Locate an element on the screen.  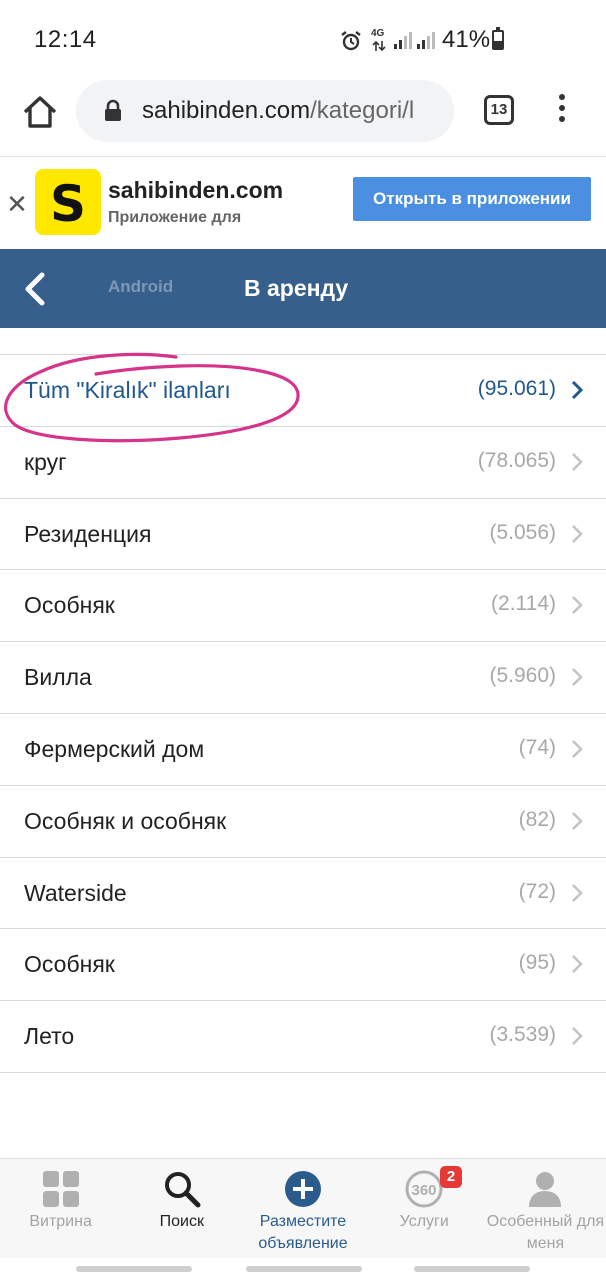
category-count: (78.065) is located at coordinates (516, 460).